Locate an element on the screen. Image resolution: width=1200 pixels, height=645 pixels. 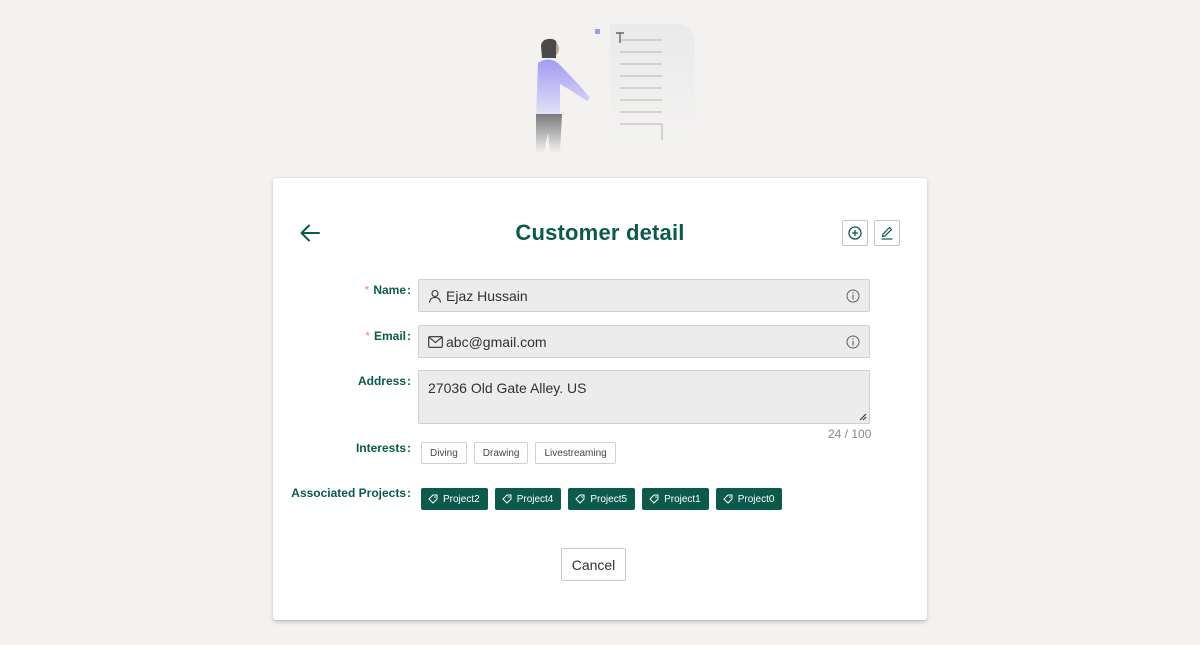
name-label: * Name: is located at coordinates (387, 290).